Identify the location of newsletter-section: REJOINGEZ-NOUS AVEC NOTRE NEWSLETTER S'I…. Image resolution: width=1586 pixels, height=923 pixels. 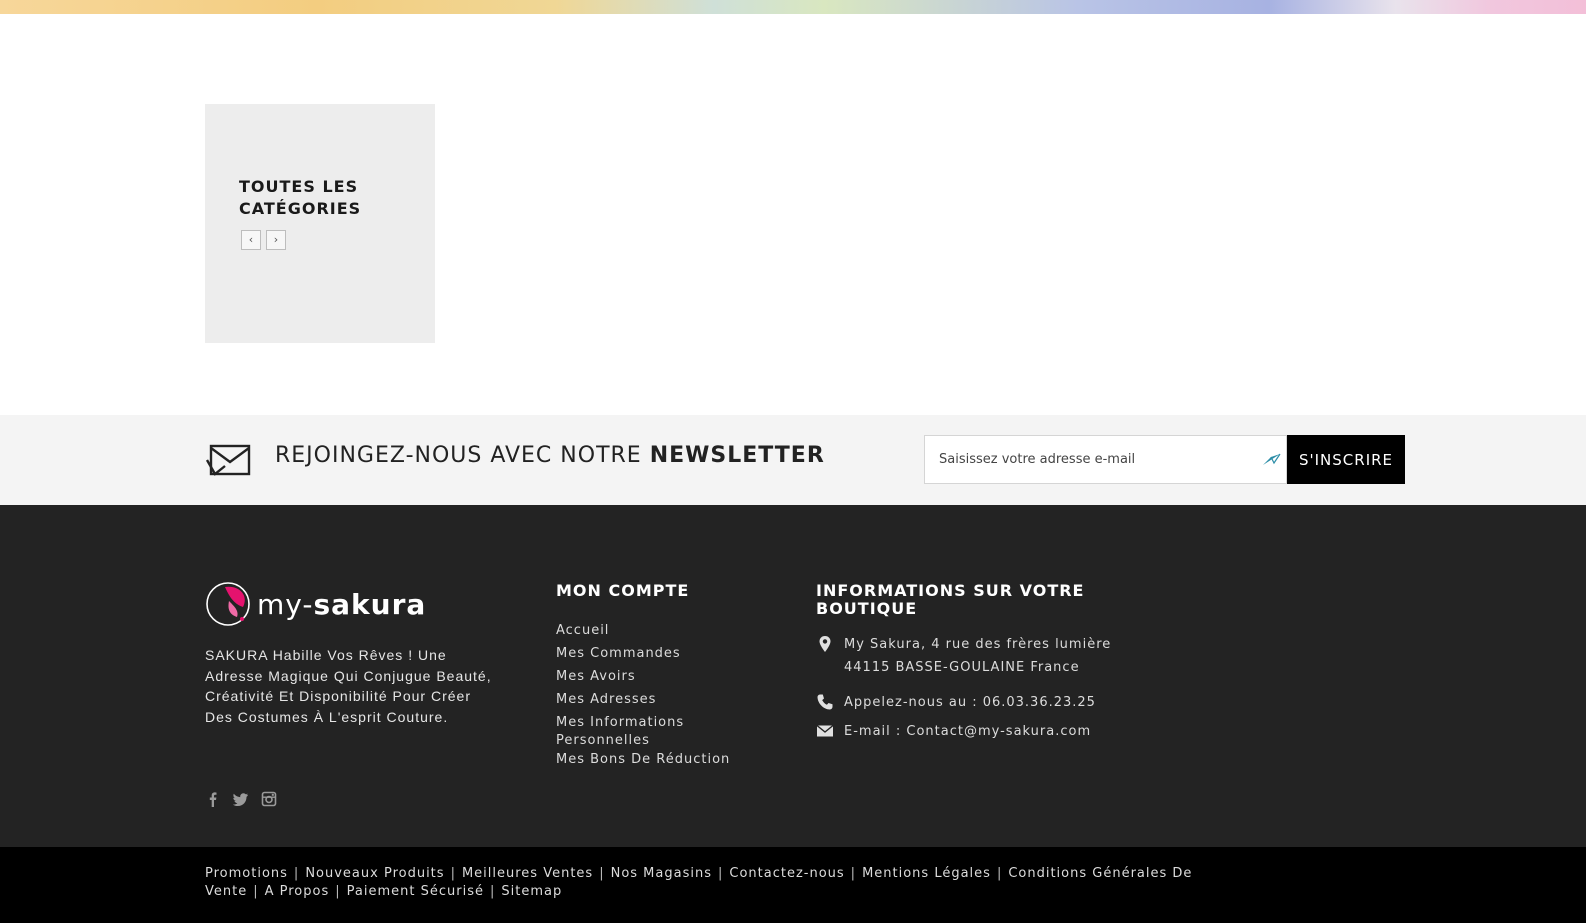
(793, 460).